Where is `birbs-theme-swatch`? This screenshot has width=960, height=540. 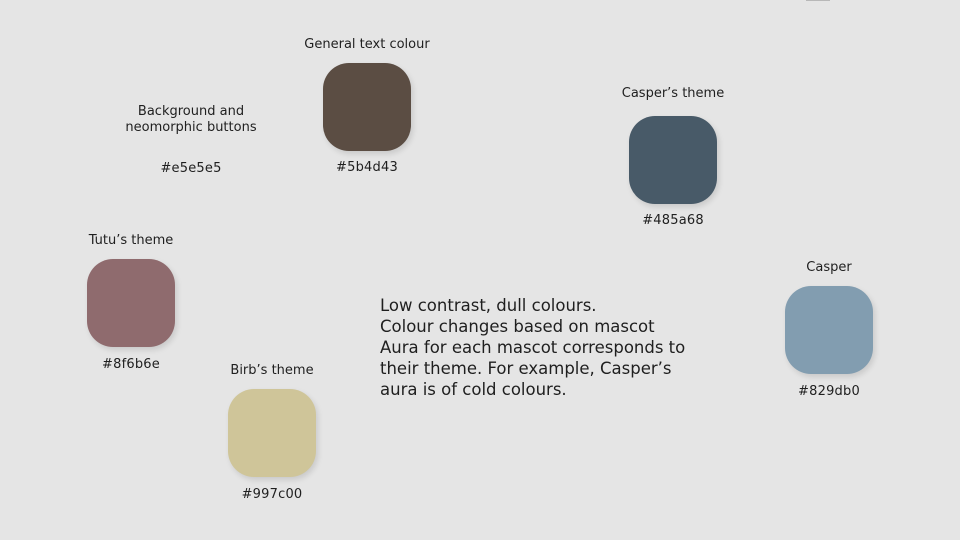
birbs-theme-swatch is located at coordinates (272, 433).